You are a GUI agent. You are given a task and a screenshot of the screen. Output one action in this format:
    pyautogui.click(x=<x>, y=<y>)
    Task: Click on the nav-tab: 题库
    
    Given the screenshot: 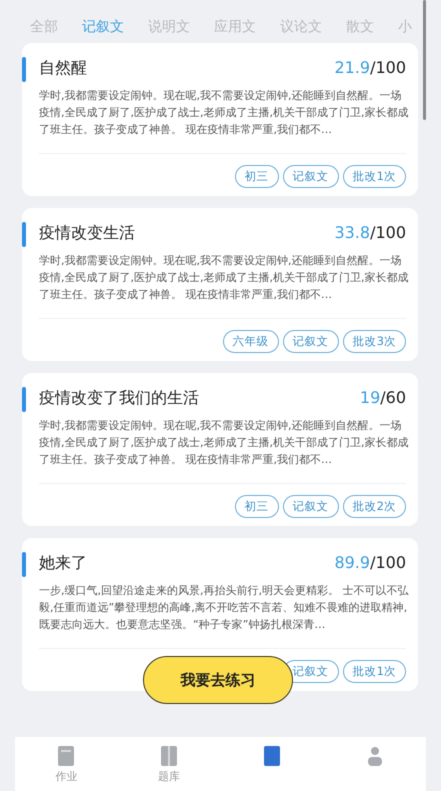 What is the action you would take?
    pyautogui.click(x=169, y=764)
    